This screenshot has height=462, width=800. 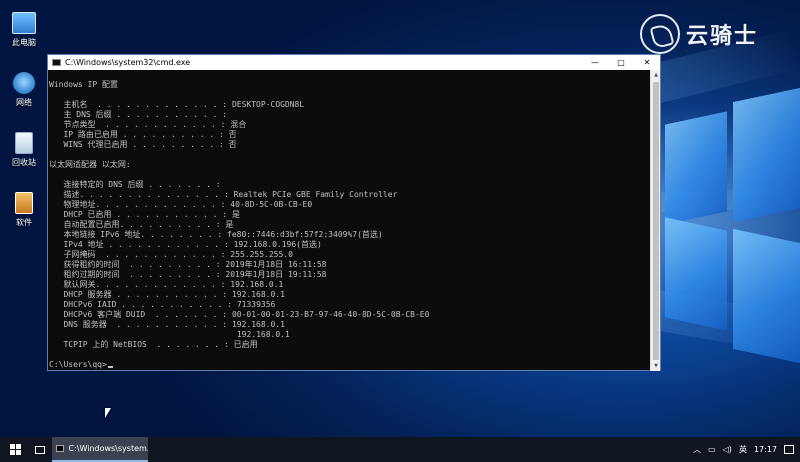 I want to click on cmd-output-line: WINS 代理已启用 . . . . . . . . . : 否, so click(x=143, y=144).